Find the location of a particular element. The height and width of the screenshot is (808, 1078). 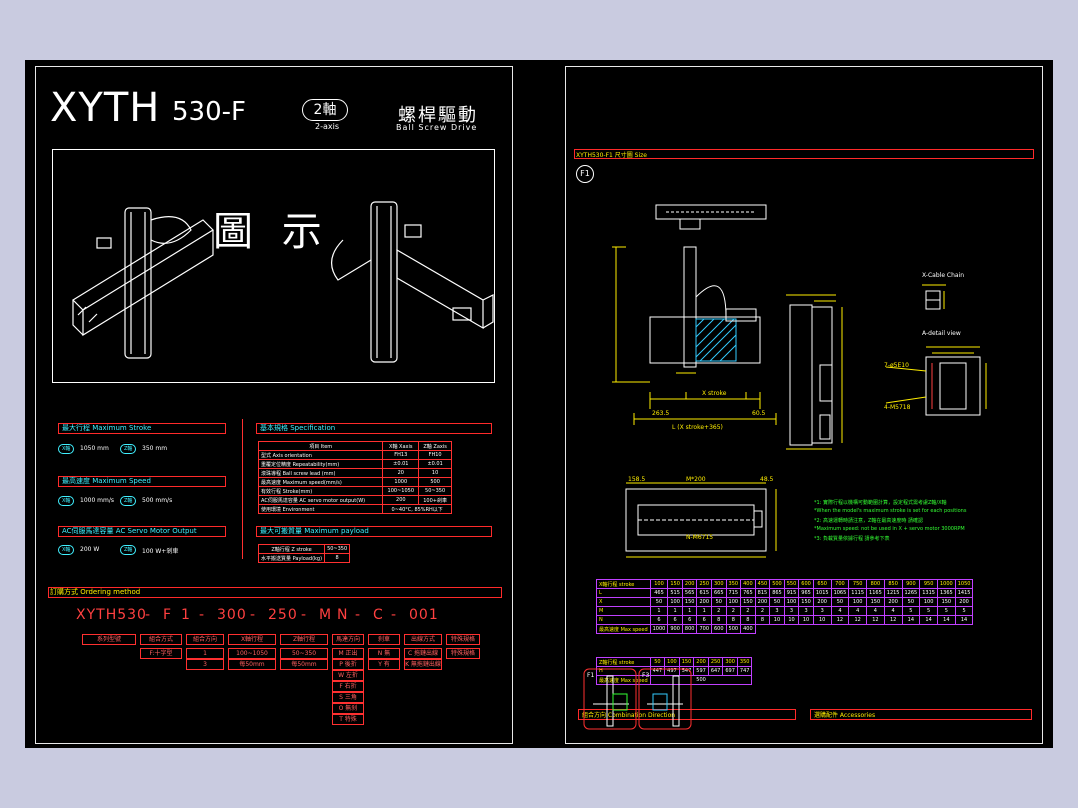

note-line: *2: 高速運轉時請注意，Z軸在最高速度時 請確認 is located at coordinates (868, 521).